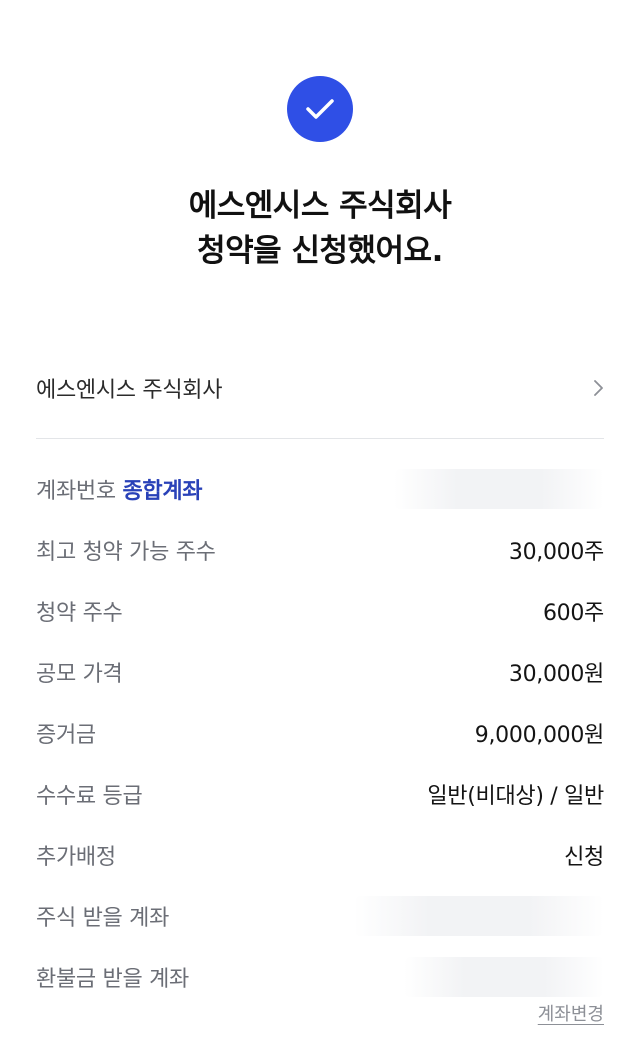 The width and height of the screenshot is (640, 1051). I want to click on company-name: 에스엔시스 주식회사, so click(129, 390).